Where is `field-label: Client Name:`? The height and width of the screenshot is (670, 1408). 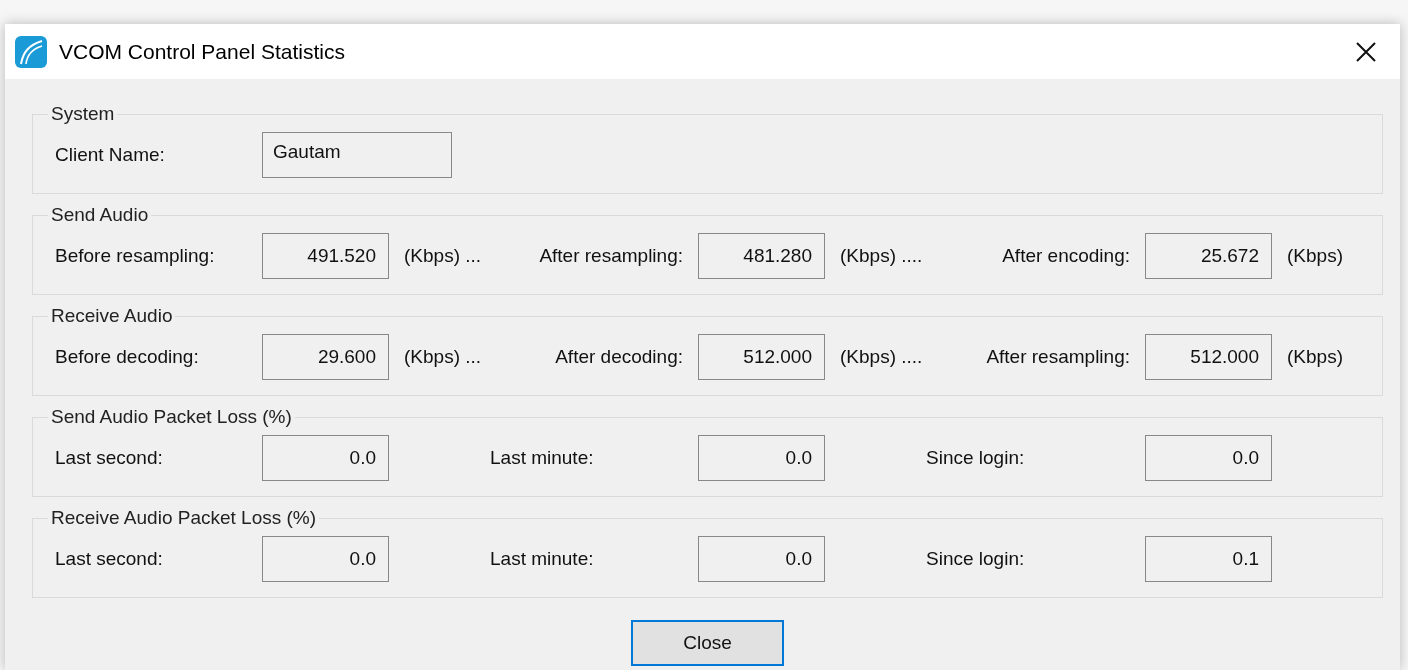 field-label: Client Name: is located at coordinates (110, 155).